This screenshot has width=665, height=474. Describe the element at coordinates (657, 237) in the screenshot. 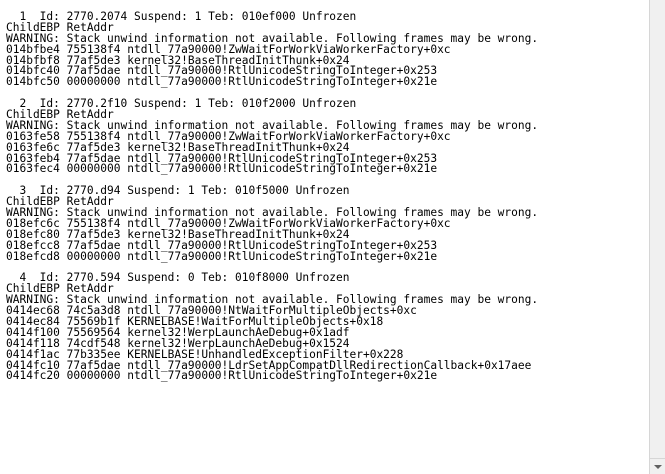

I see `vertical-scrollbar` at that location.